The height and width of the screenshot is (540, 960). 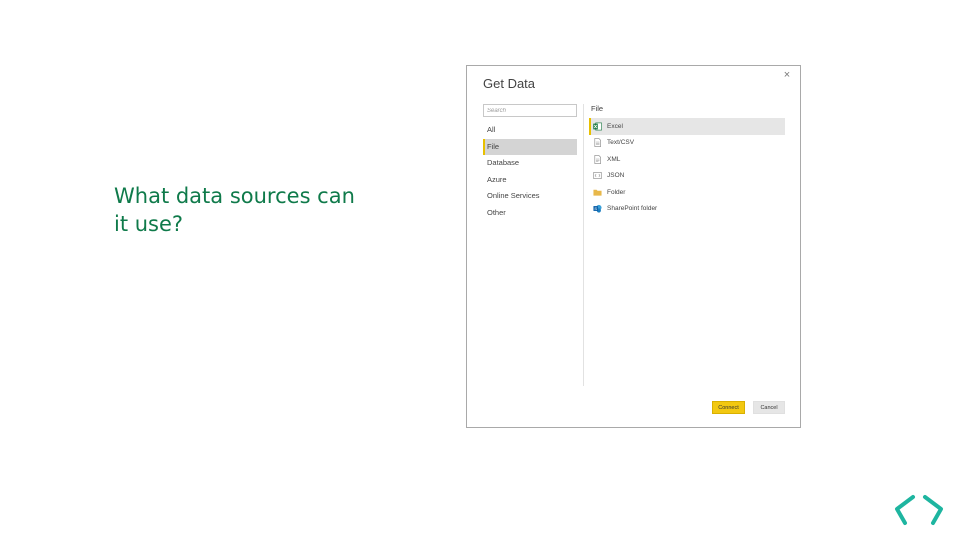 What do you see at coordinates (687, 192) in the screenshot?
I see `source-folder: Folder` at bounding box center [687, 192].